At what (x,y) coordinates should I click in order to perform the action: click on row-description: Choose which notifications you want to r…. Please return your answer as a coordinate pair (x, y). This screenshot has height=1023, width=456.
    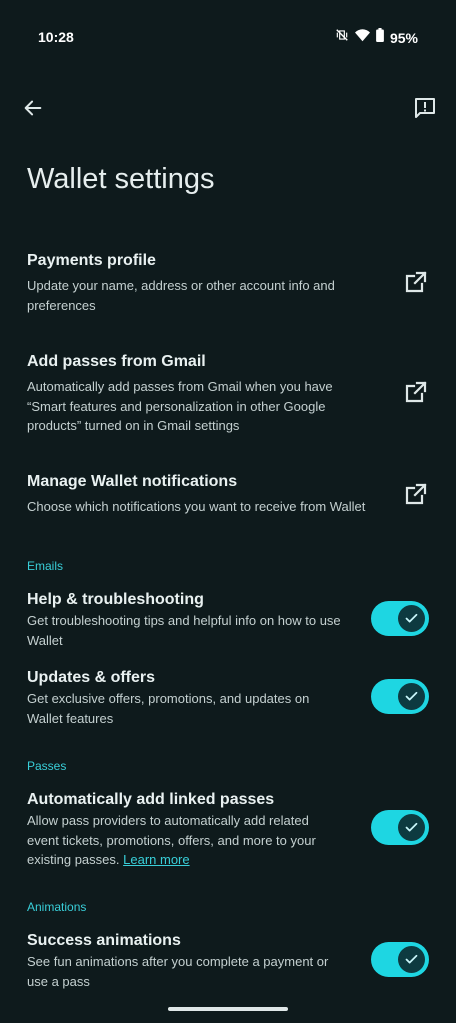
    Looking at the image, I should click on (196, 506).